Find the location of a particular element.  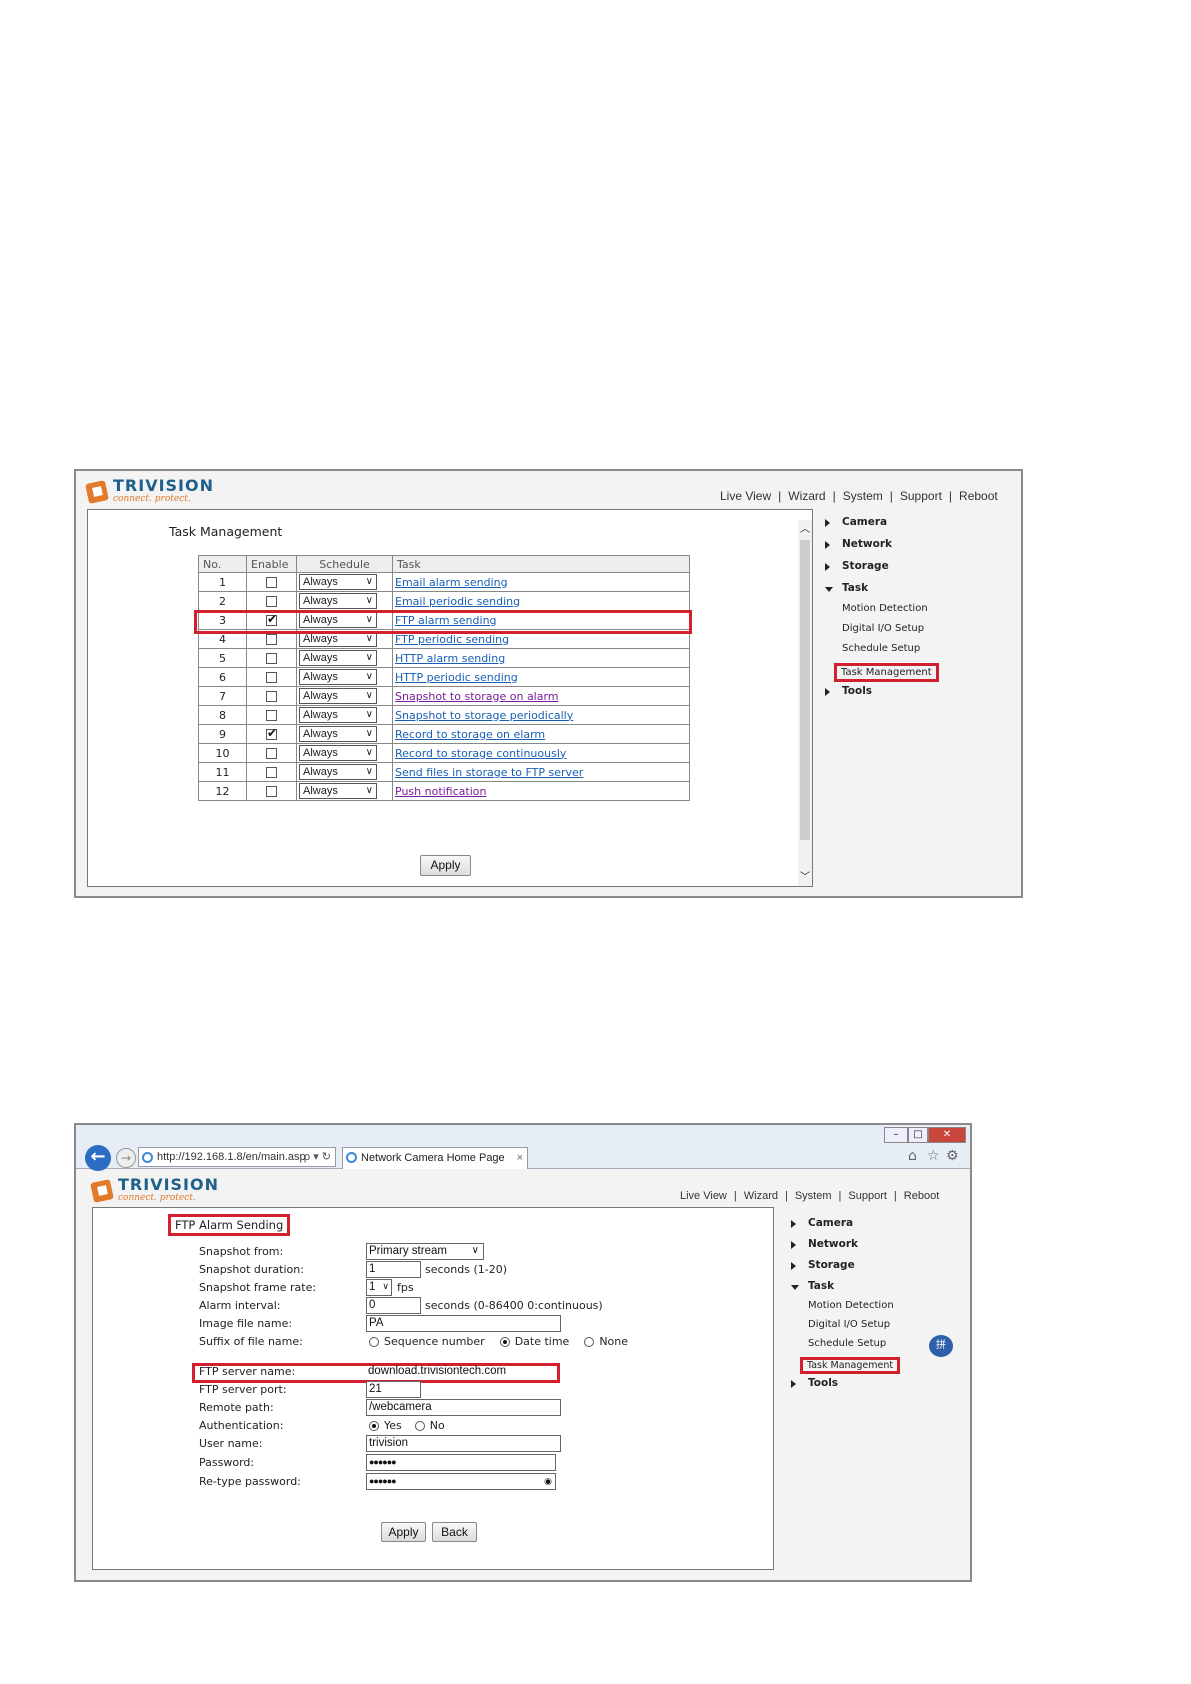

task-link: Send files in storage to FTP server is located at coordinates (488, 772).